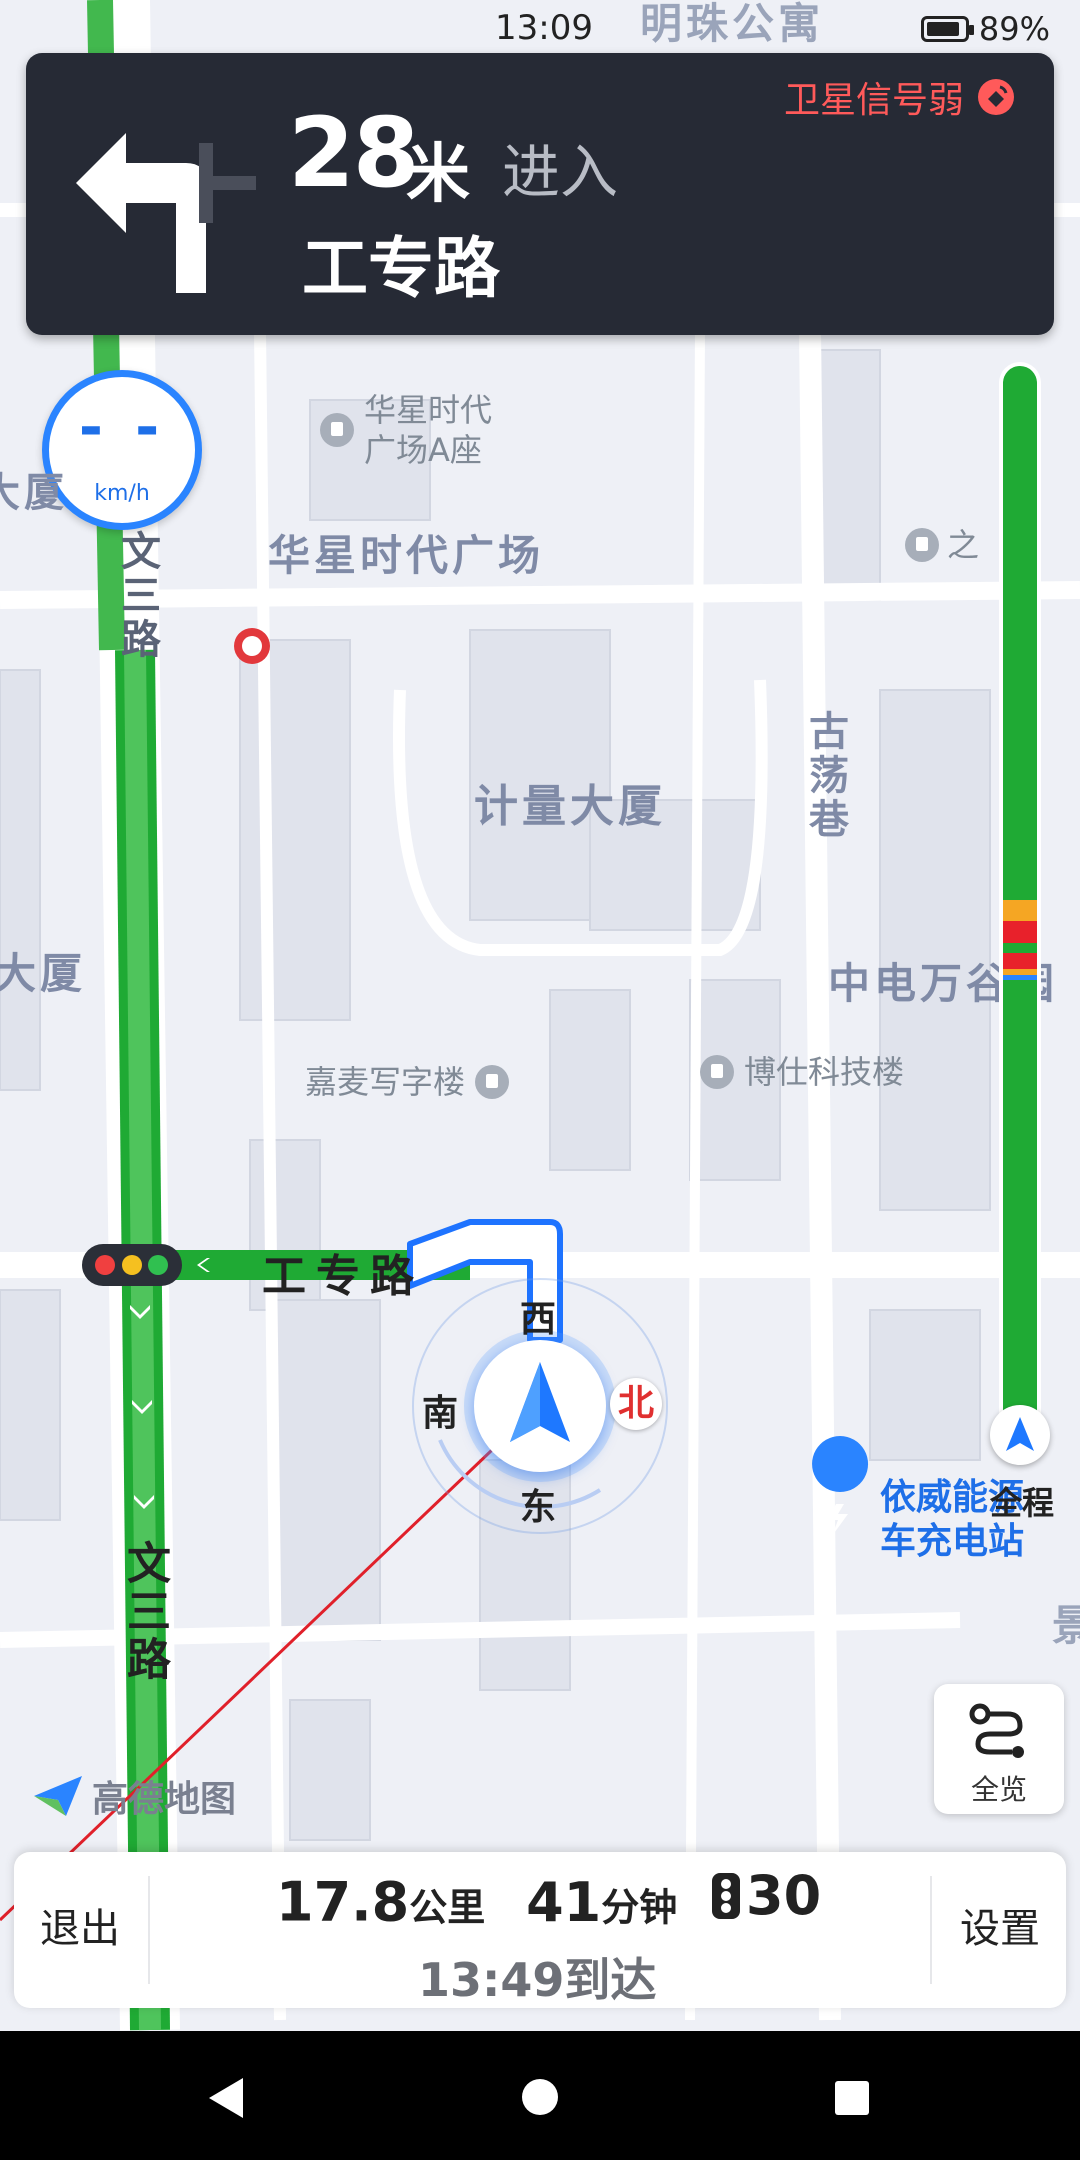 This screenshot has height=2160, width=1080. I want to click on traffic-light-icon, so click(726, 1895).